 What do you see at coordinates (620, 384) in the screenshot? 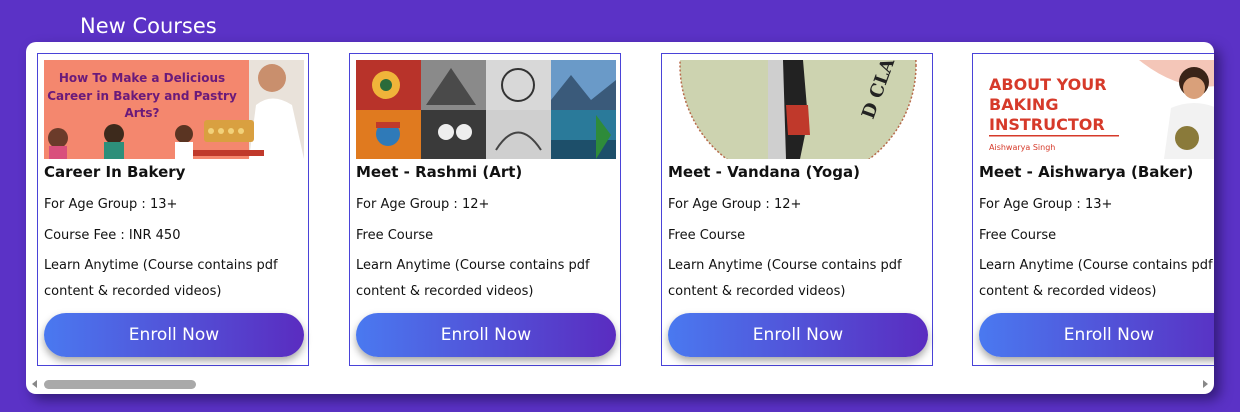
I see `horizontal-scrollbar` at bounding box center [620, 384].